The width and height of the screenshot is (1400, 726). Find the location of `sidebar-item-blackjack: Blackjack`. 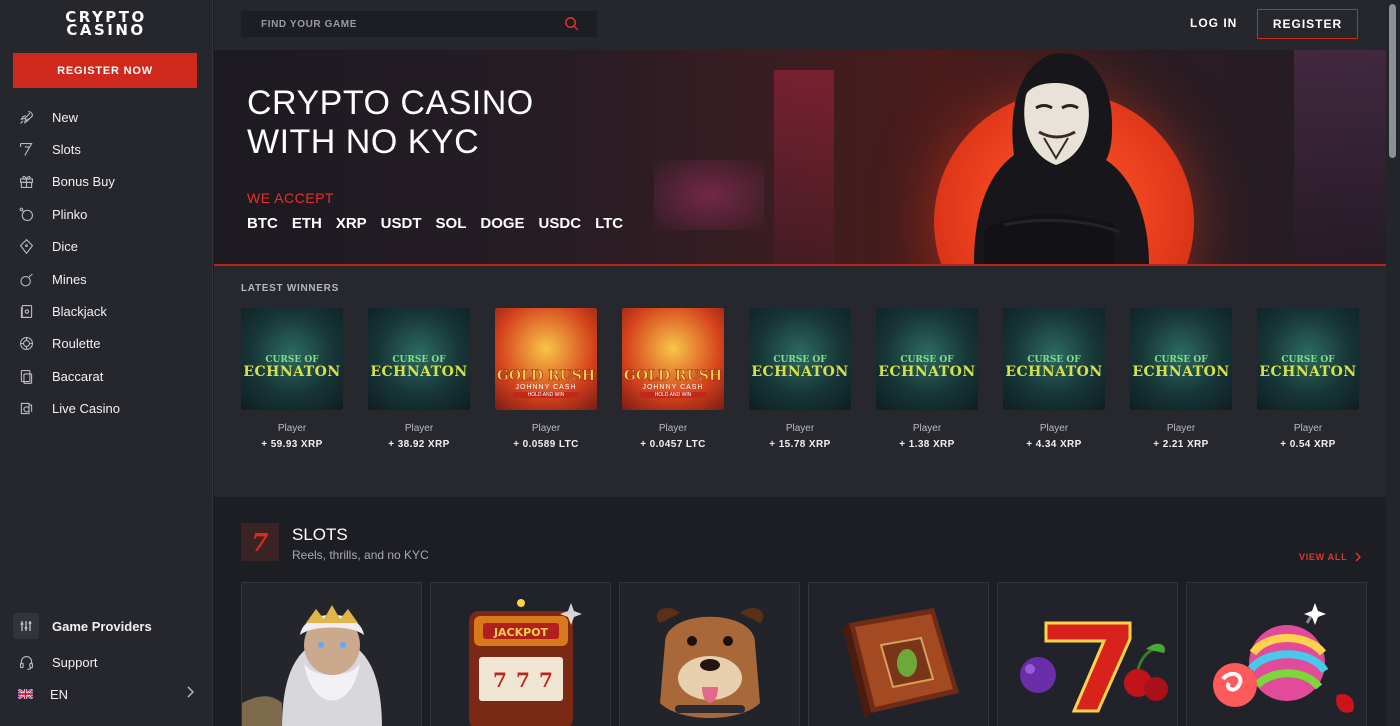

sidebar-item-blackjack: Blackjack is located at coordinates (106, 311).